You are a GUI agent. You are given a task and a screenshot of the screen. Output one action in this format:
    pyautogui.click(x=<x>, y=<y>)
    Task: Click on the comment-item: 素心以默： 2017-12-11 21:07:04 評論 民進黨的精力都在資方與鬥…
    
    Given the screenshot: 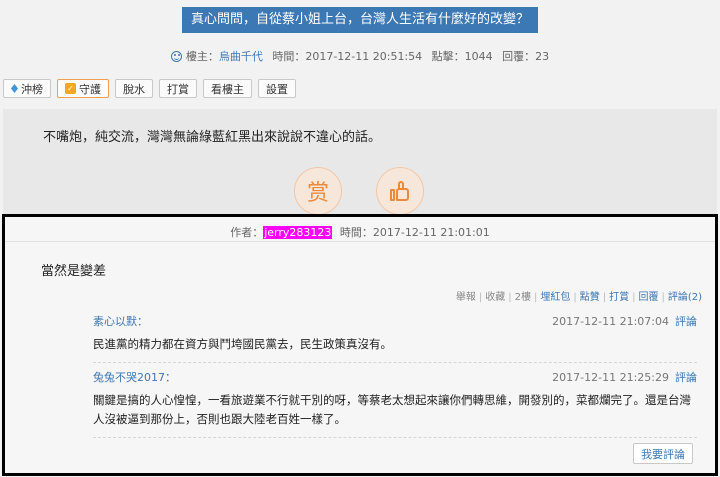 What is the action you would take?
    pyautogui.click(x=395, y=339)
    